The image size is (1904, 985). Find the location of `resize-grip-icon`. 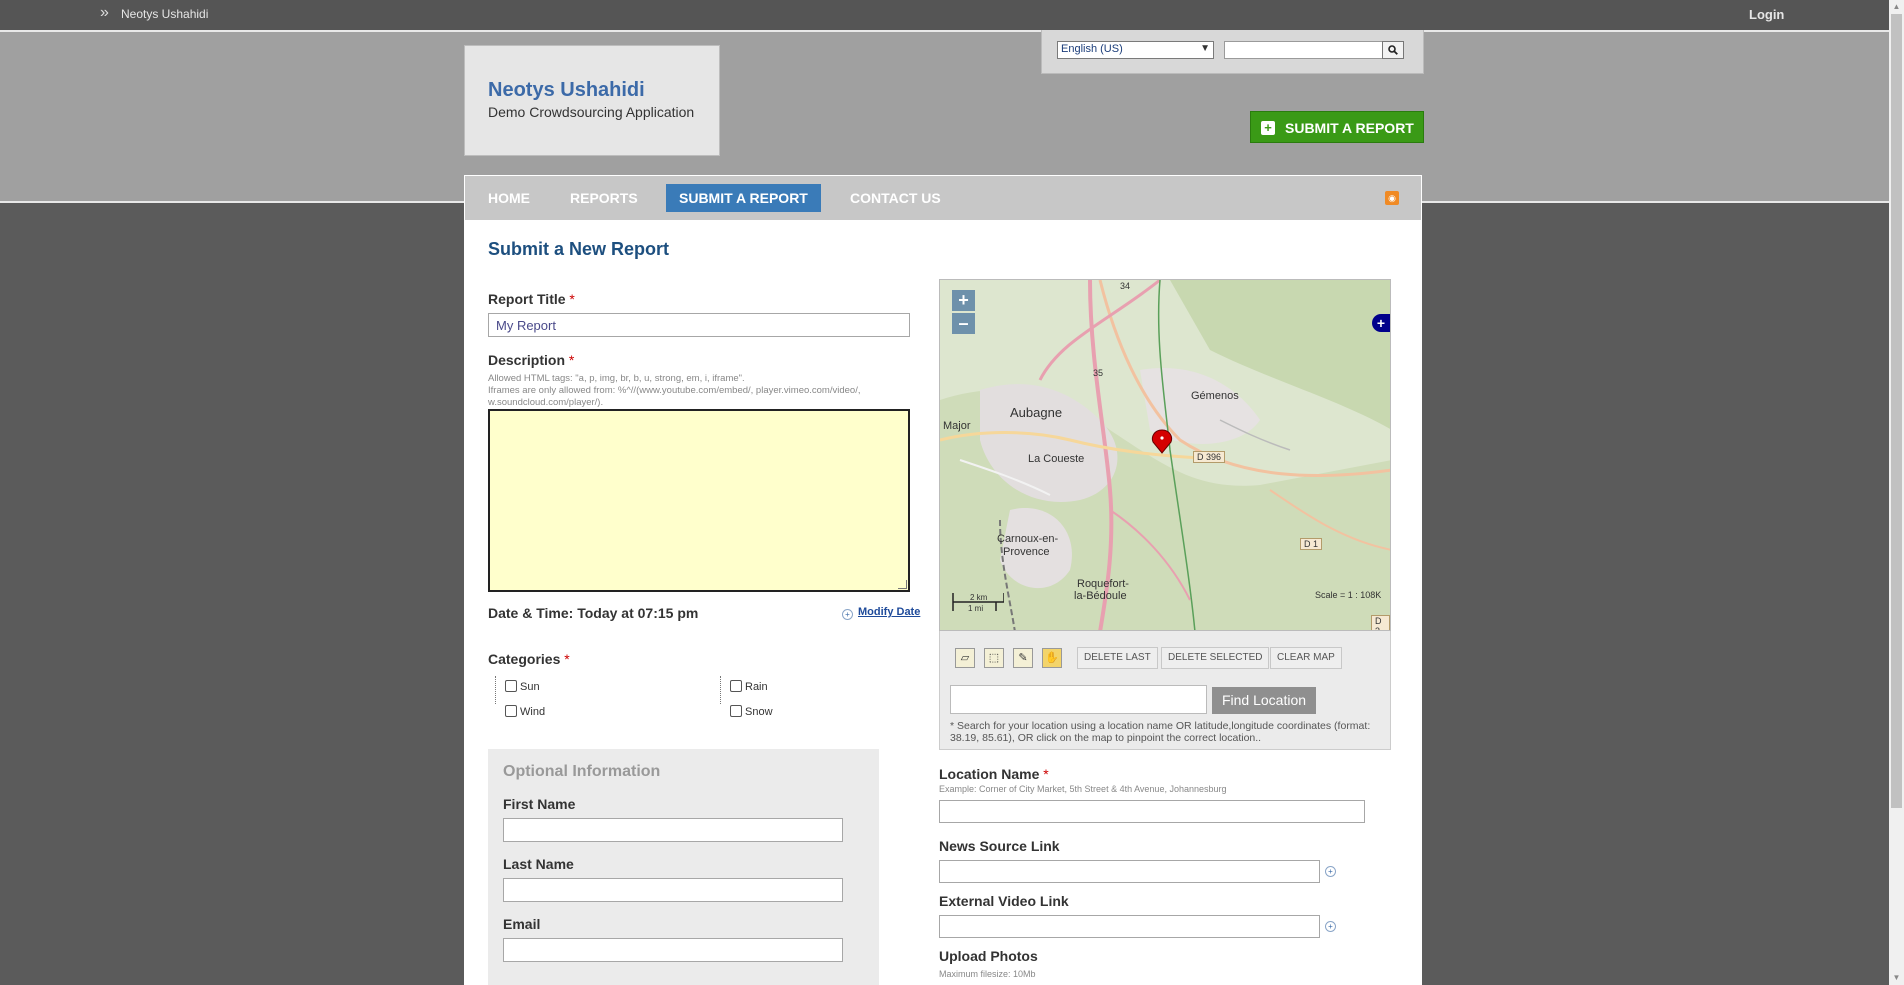

resize-grip-icon is located at coordinates (902, 584).